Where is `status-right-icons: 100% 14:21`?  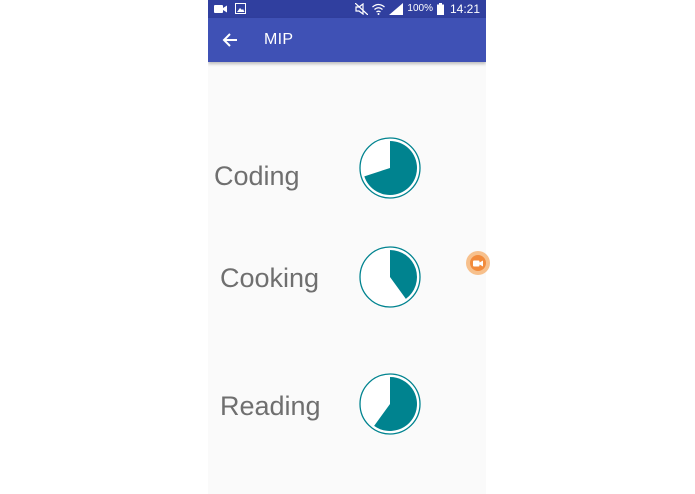
status-right-icons: 100% 14:21 is located at coordinates (417, 9).